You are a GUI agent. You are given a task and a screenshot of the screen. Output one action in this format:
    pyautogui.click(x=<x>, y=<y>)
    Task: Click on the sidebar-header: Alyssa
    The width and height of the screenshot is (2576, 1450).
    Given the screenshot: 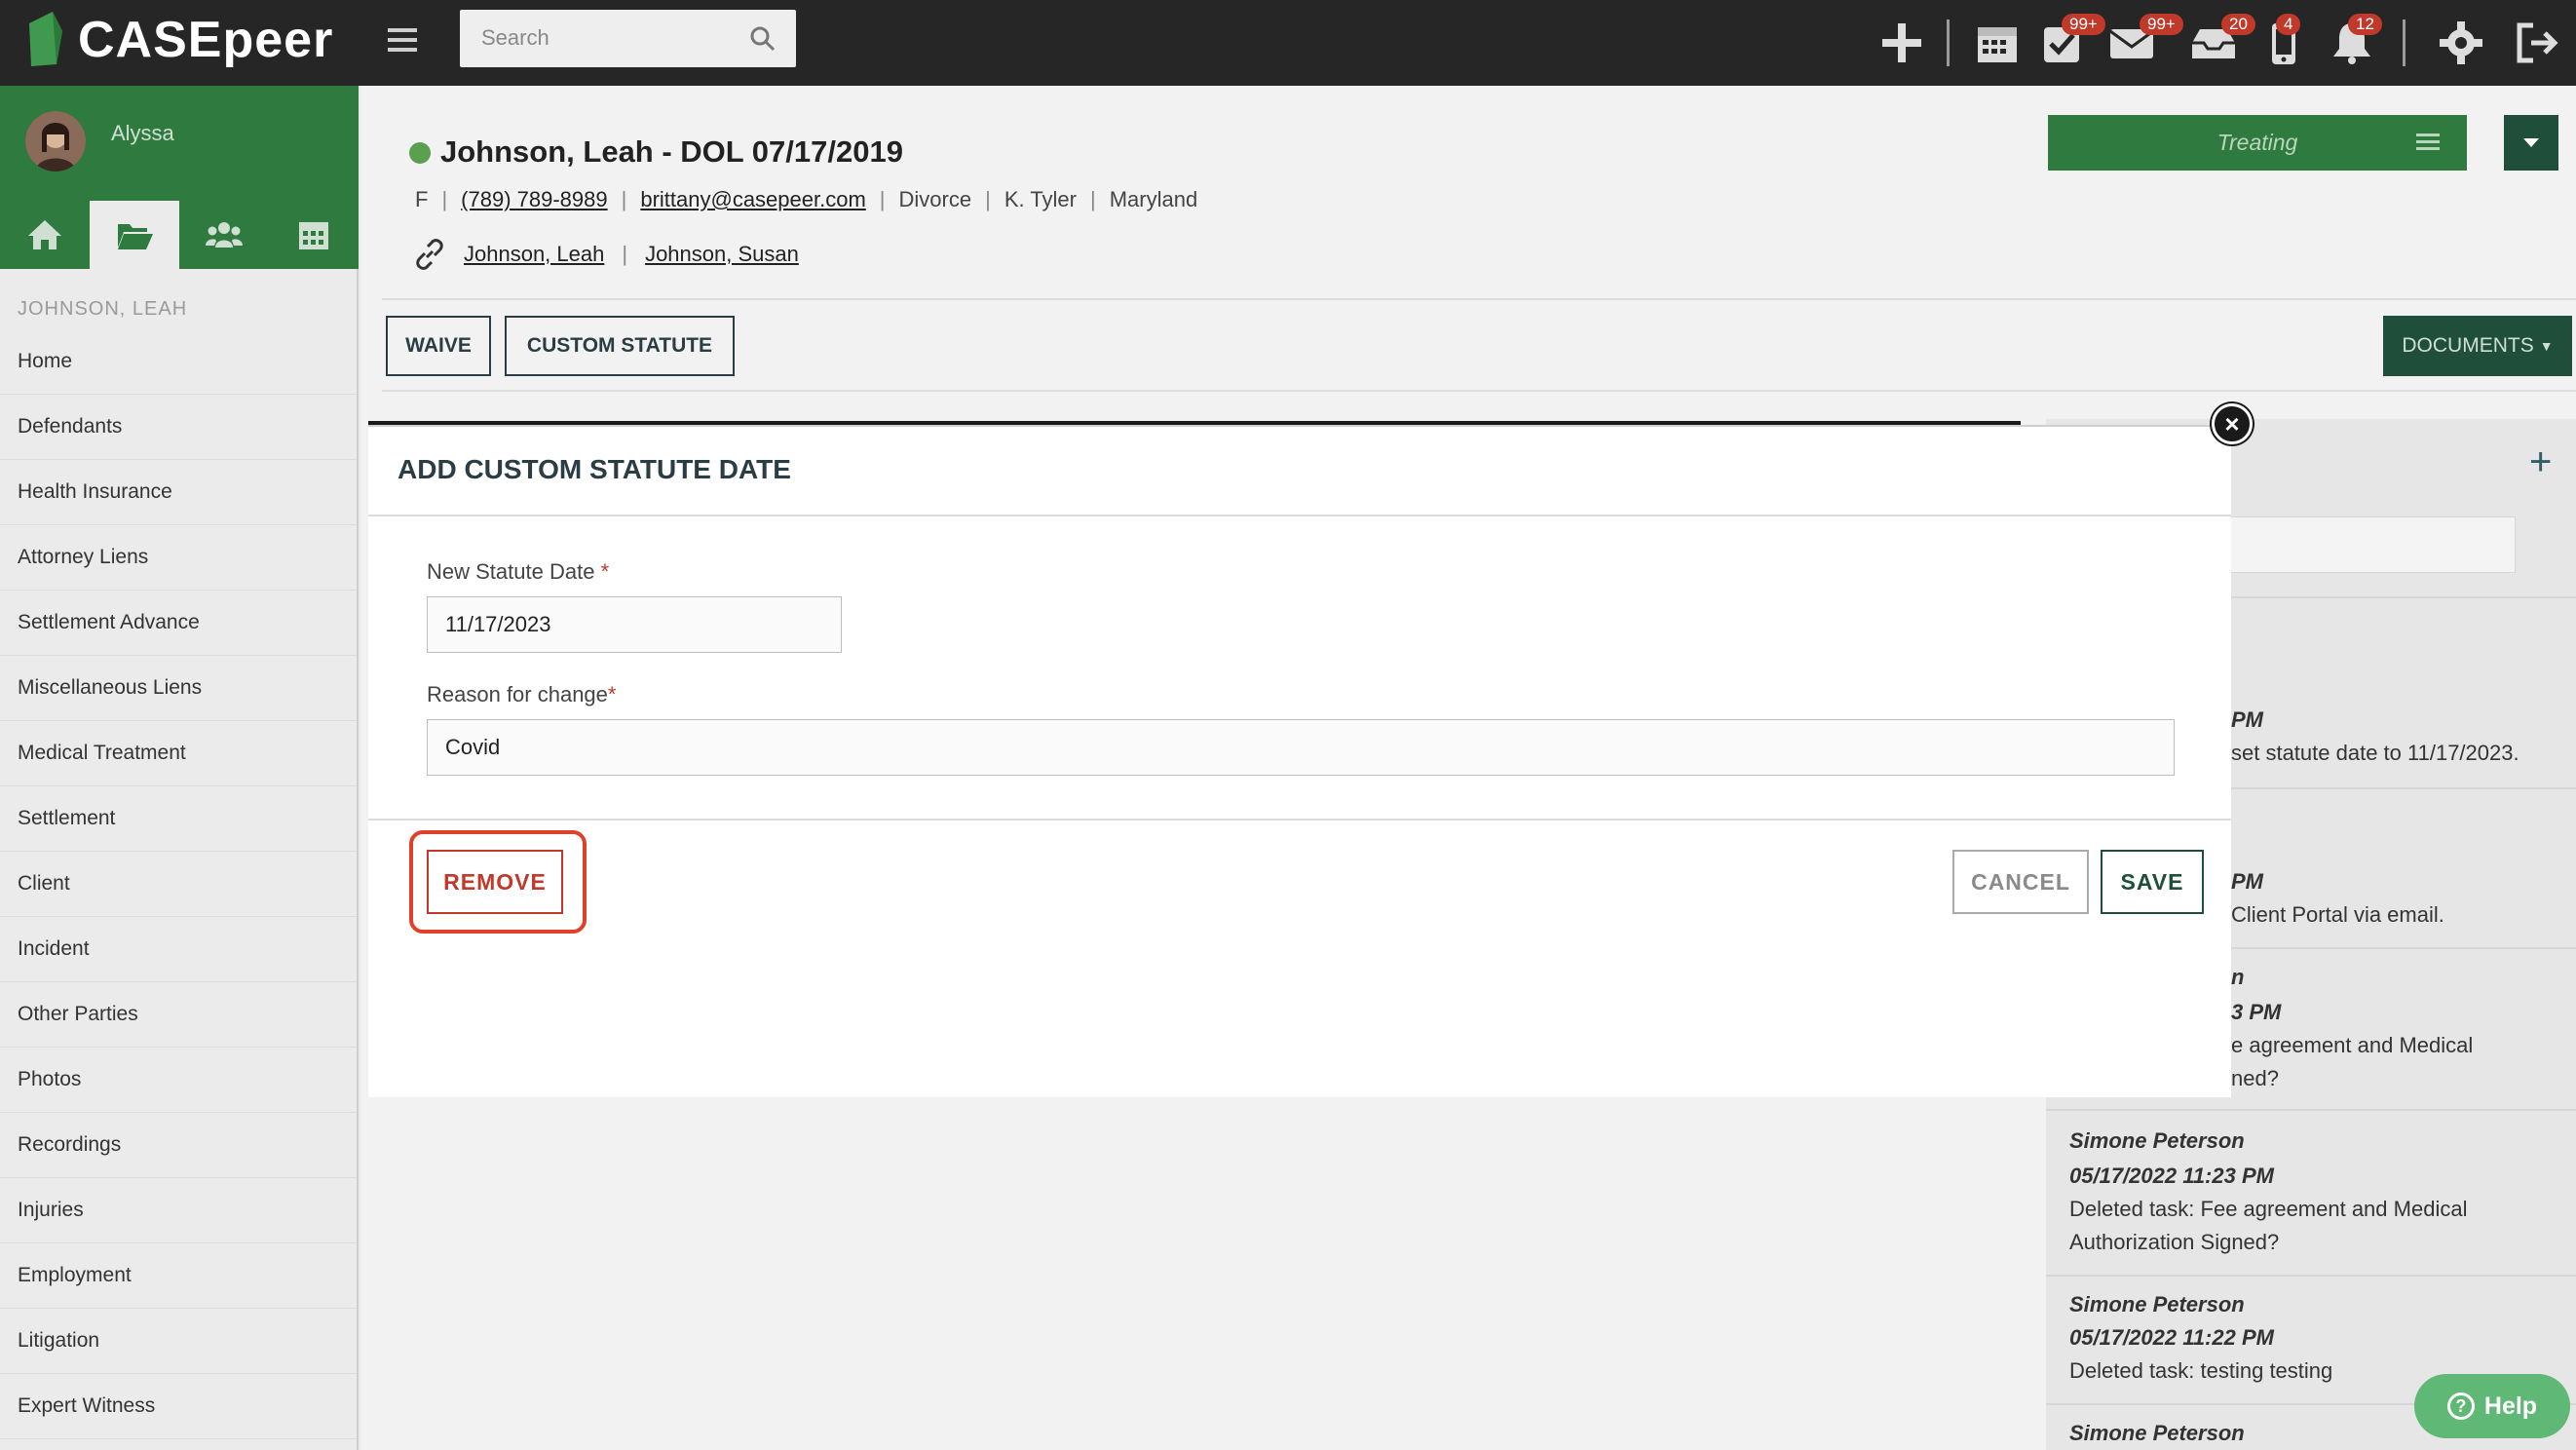 What is the action you would take?
    pyautogui.click(x=179, y=177)
    